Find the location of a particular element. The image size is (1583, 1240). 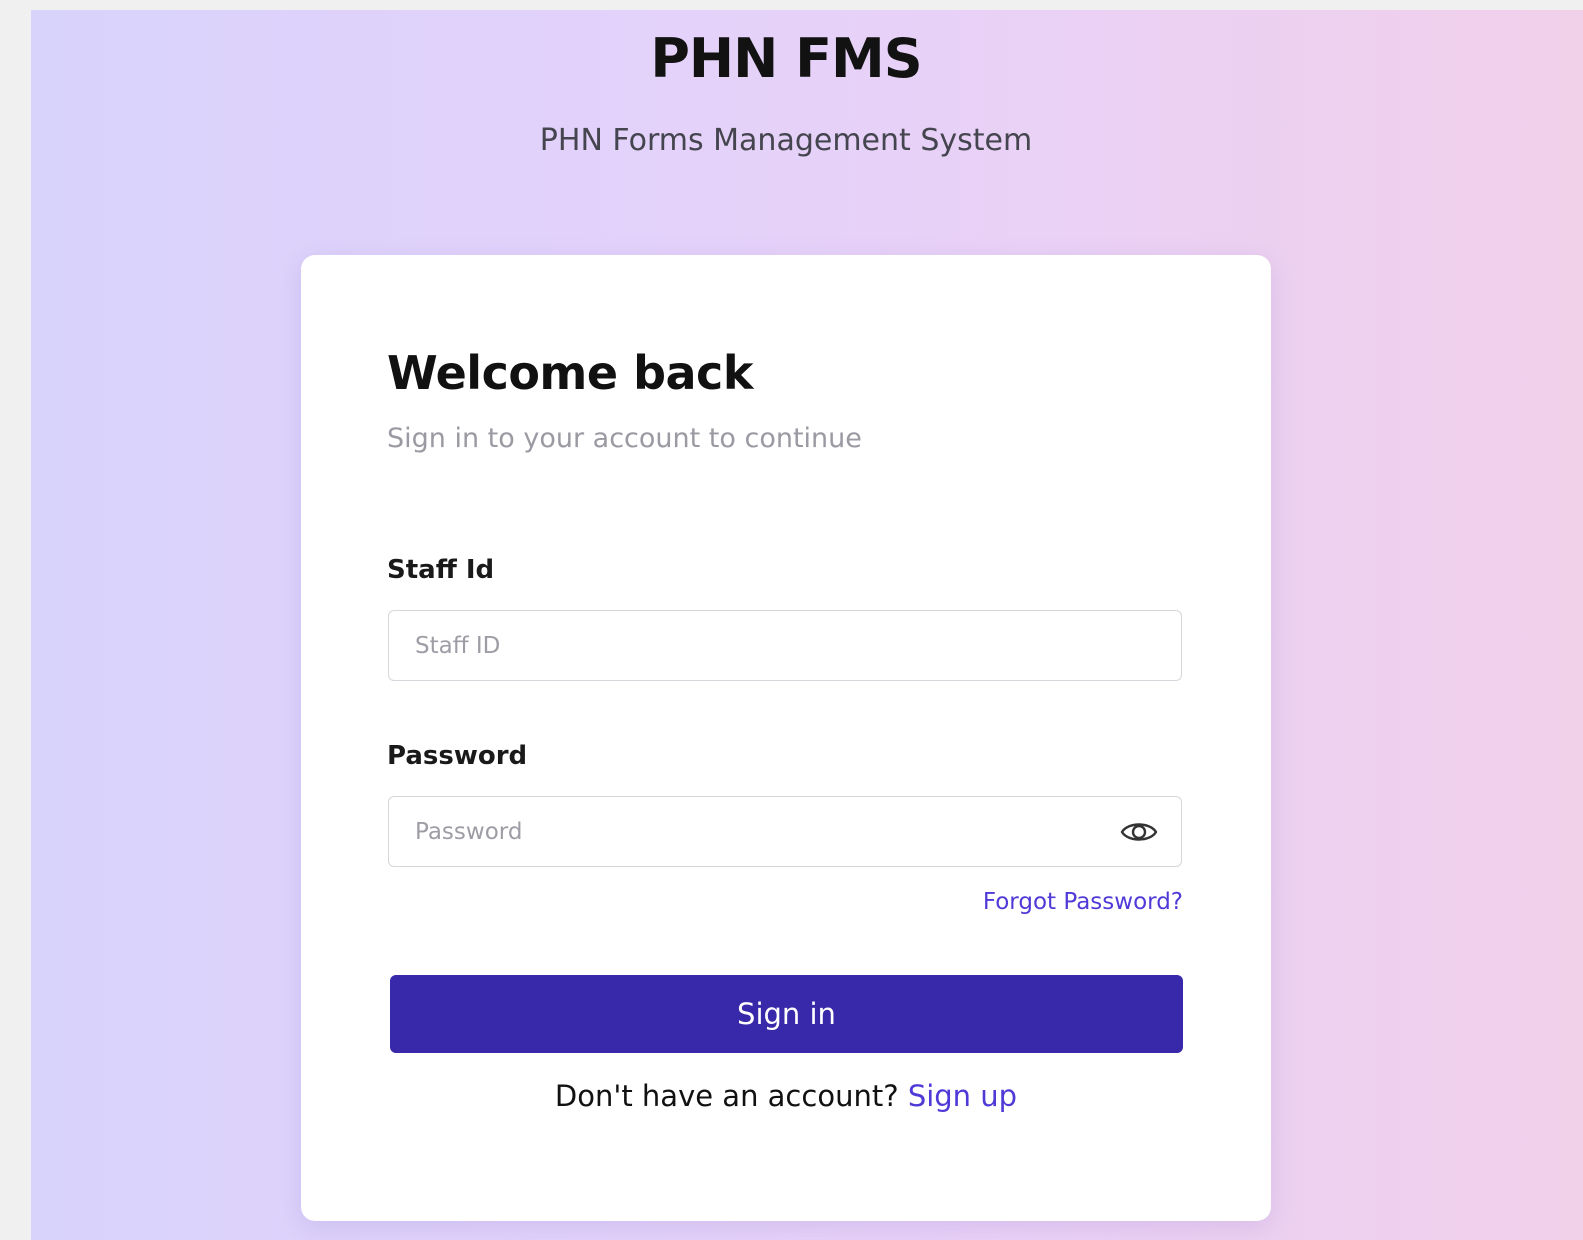

welcome-subheading: Sign in to your account to continue is located at coordinates (624, 438).